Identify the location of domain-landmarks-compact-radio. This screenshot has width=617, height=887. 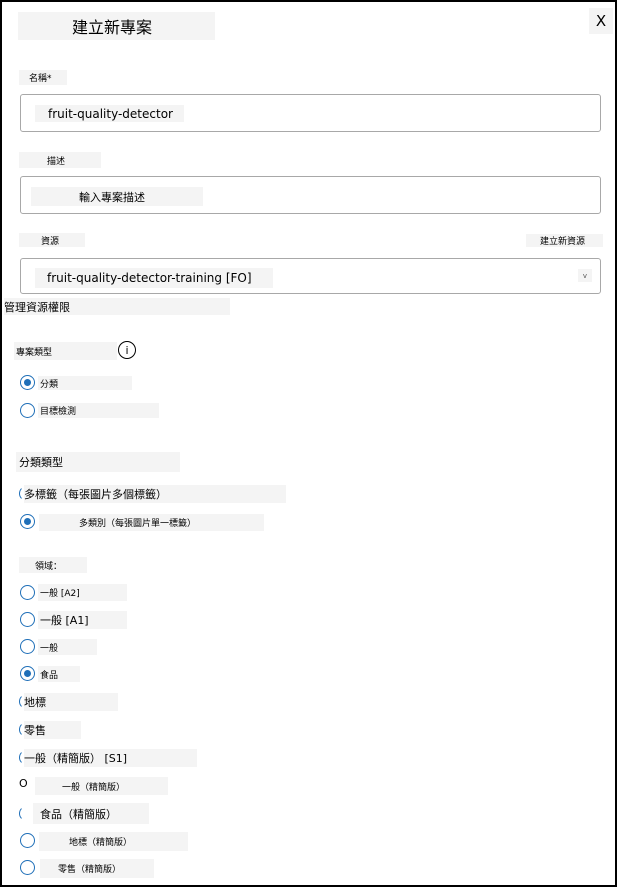
(27, 840).